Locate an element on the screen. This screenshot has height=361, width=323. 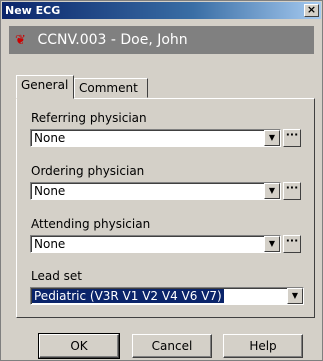
attending-dropdown-button: ▼ is located at coordinates (272, 244).